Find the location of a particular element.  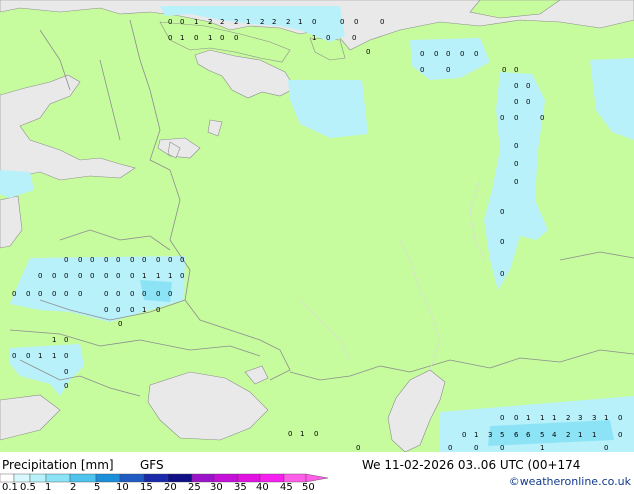

scale-tick-label: 20 is located at coordinates (170, 486).